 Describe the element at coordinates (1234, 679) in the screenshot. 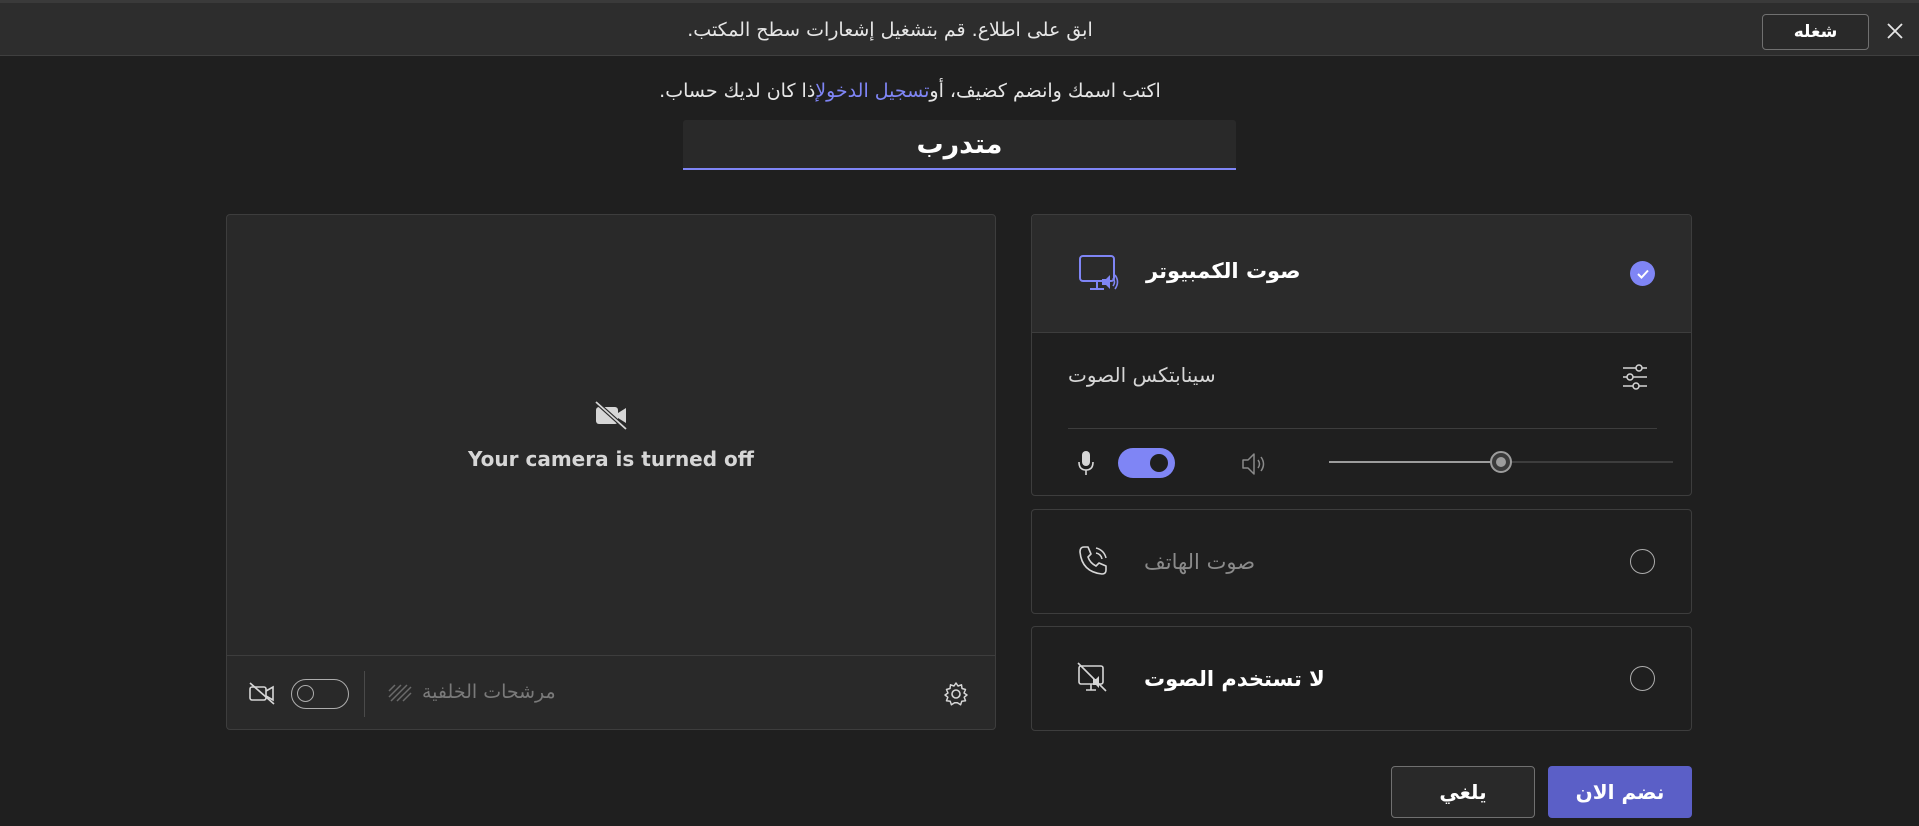

I see `no-audio-label: لا تستخدم الصوت` at that location.